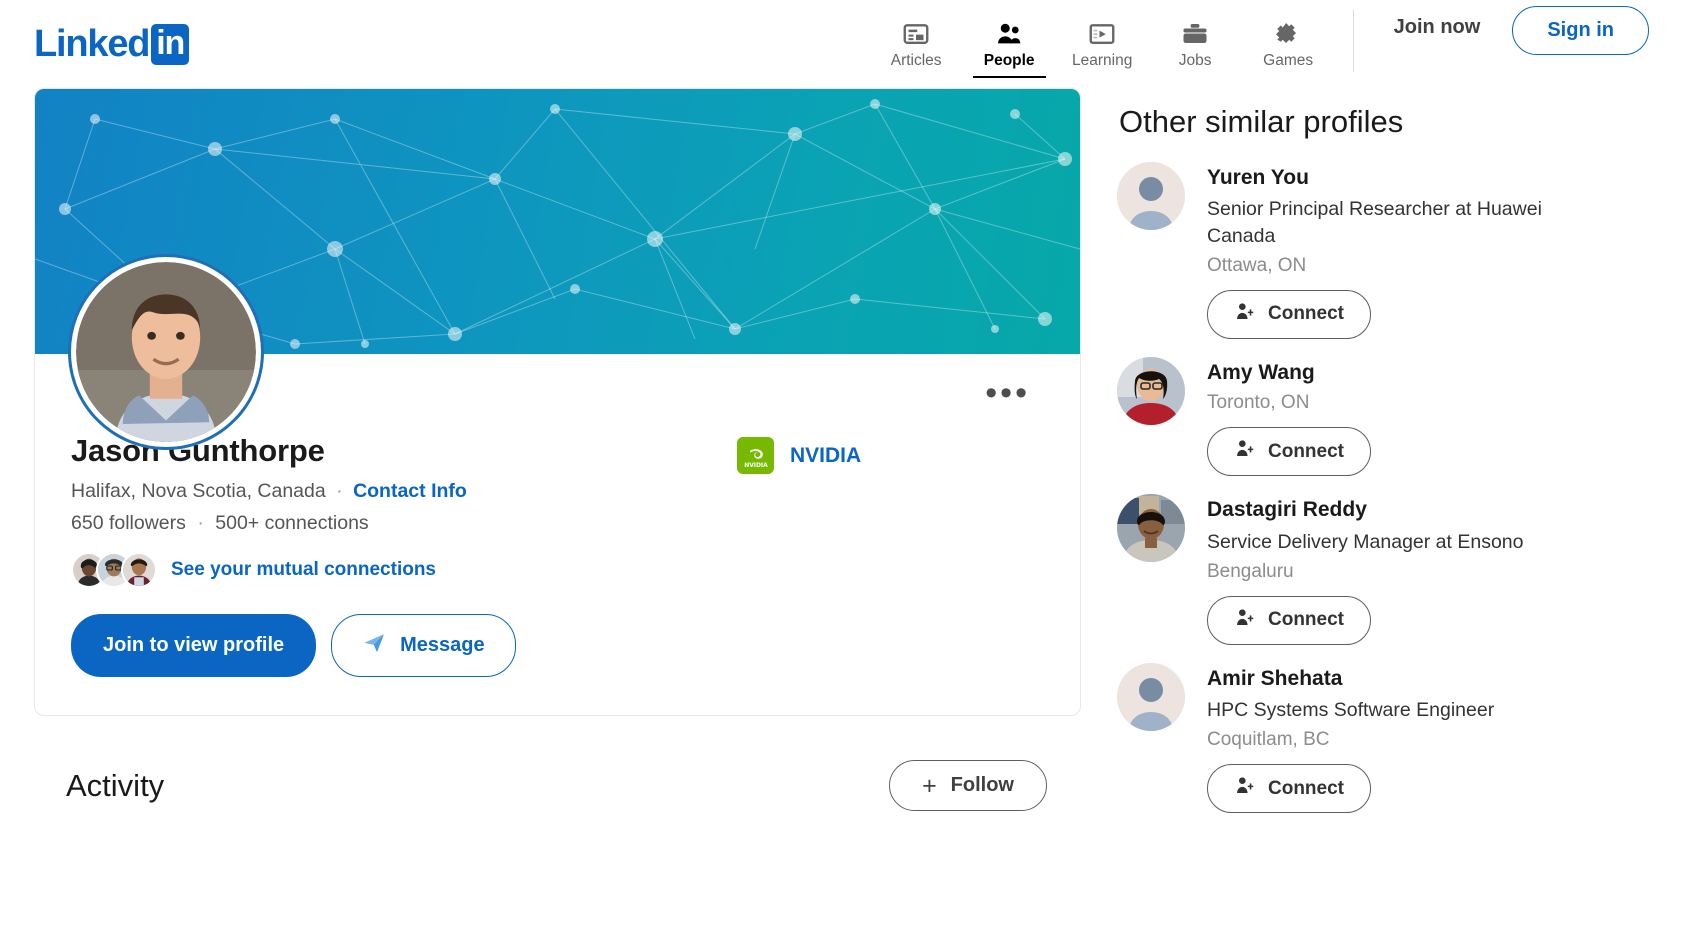 The width and height of the screenshot is (1685, 947). What do you see at coordinates (756, 465) in the screenshot?
I see `svg-text: NVIDIA` at bounding box center [756, 465].